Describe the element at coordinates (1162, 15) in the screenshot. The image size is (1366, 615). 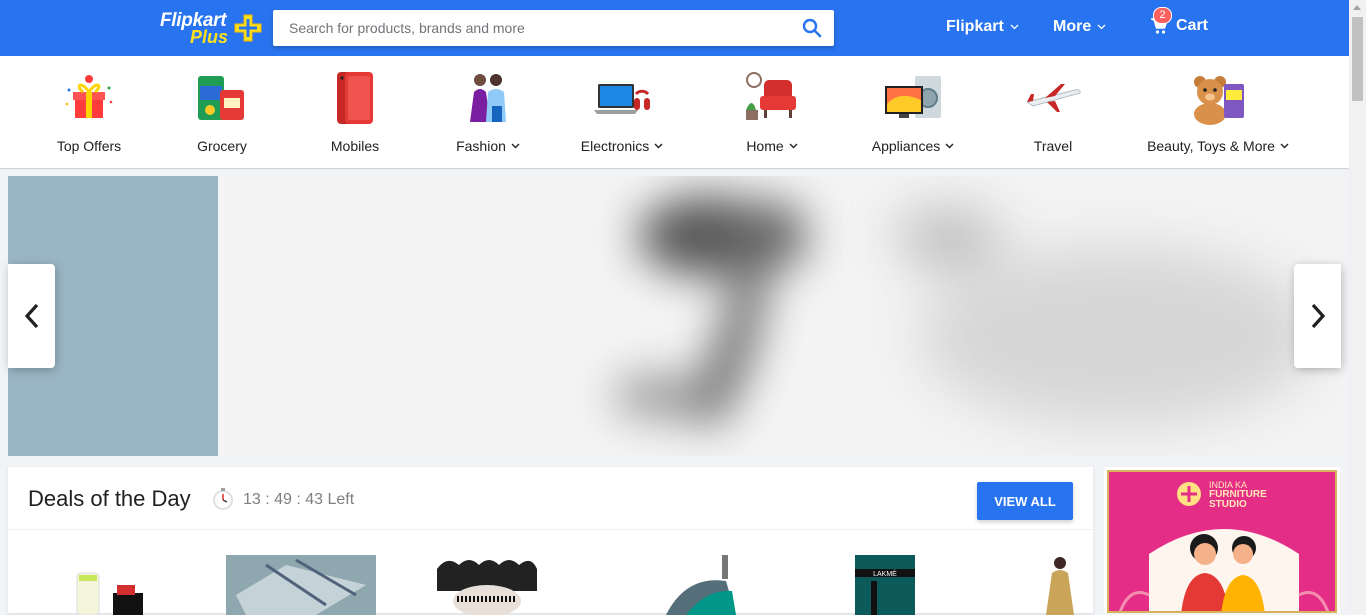
I see `cart-count-badge: 2` at that location.